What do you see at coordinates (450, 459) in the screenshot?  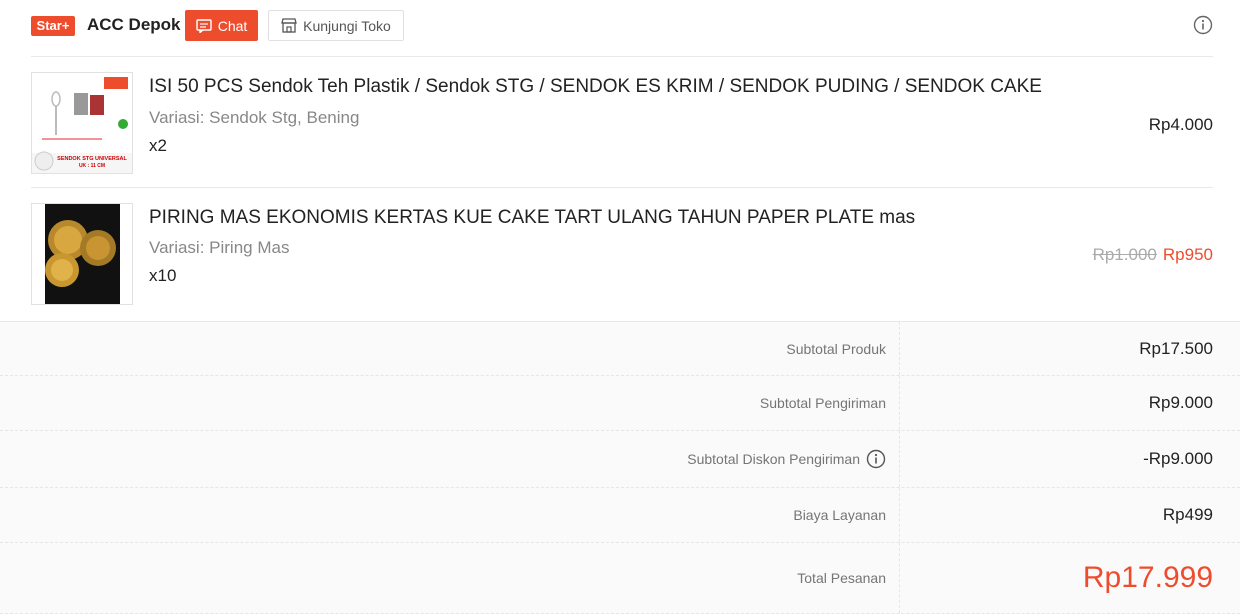 I see `summary-label-cell: Subtotal Diskon Pengiriman` at bounding box center [450, 459].